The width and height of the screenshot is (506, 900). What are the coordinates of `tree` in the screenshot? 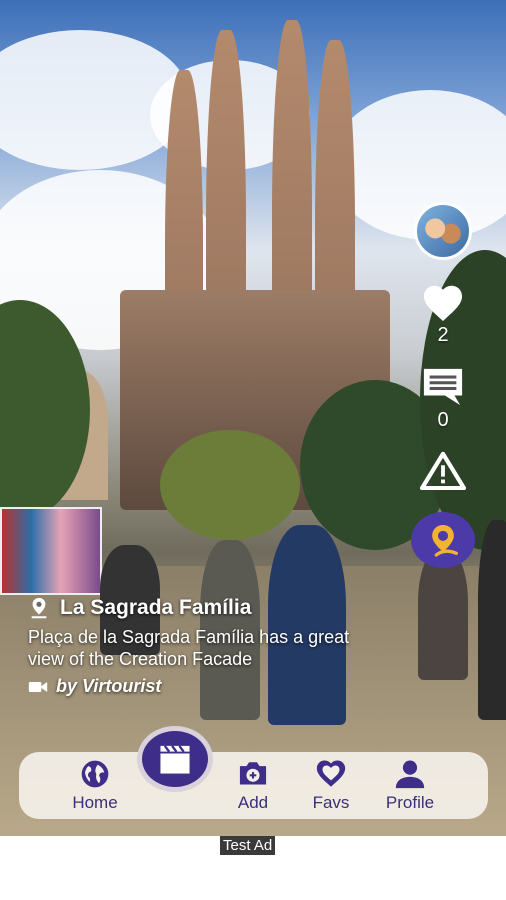 It's located at (230, 485).